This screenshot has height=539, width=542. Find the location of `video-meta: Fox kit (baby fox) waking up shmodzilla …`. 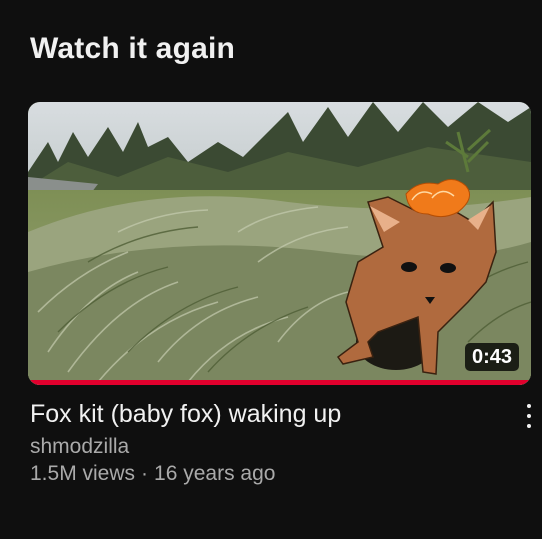

video-meta: Fox kit (baby fox) waking up shmodzilla … is located at coordinates (265, 443).